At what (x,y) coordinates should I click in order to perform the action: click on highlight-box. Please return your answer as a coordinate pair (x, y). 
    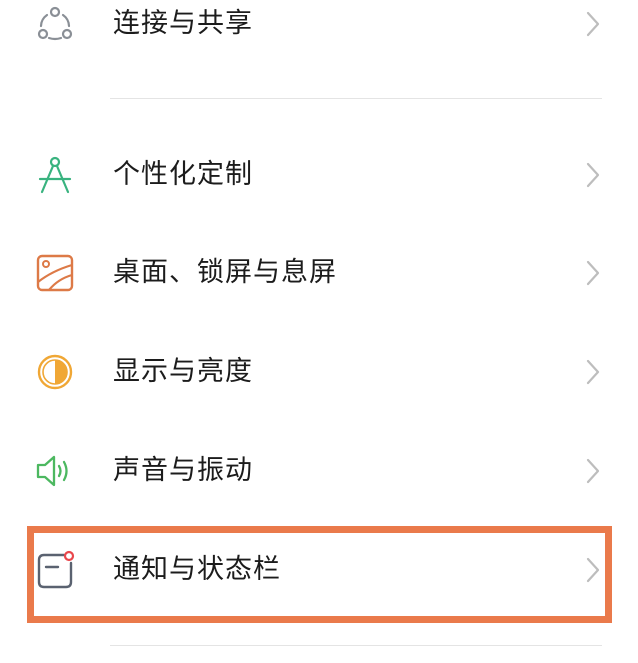
    Looking at the image, I should click on (319, 574).